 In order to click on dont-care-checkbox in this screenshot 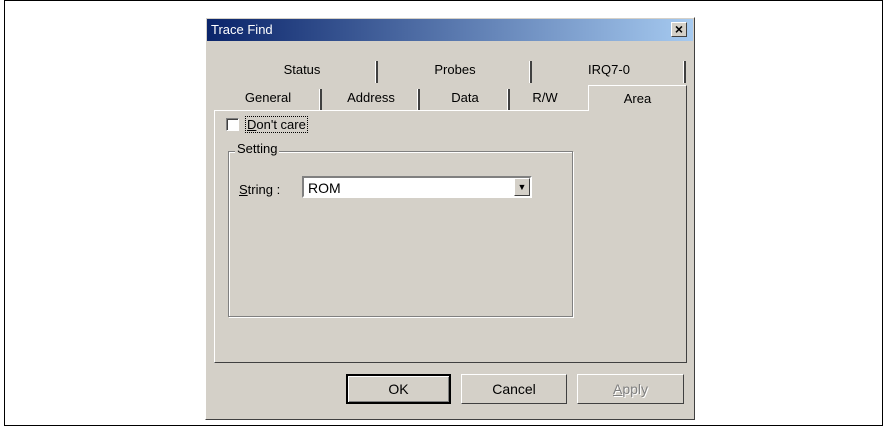, I will do `click(232, 124)`.